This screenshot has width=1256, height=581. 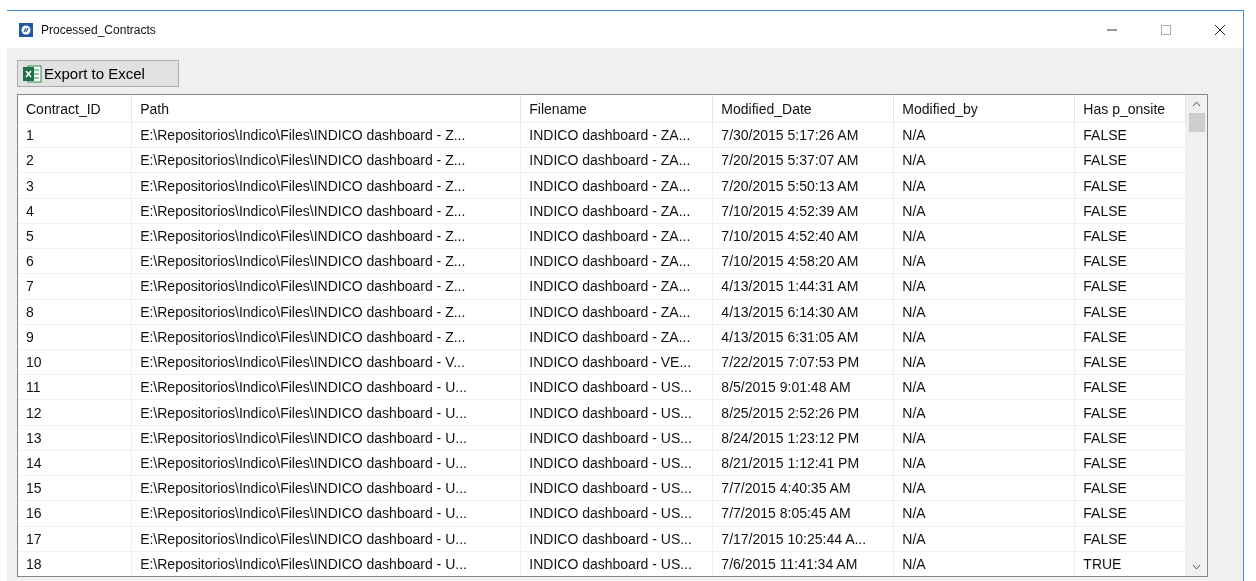 I want to click on app-icon, so click(x=26, y=29).